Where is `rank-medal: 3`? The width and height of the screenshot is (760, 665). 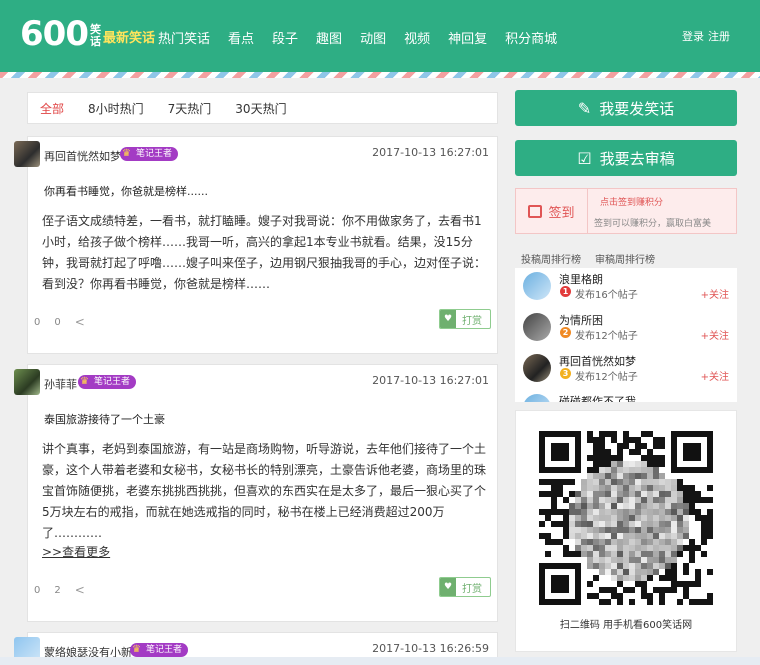 rank-medal: 3 is located at coordinates (565, 373).